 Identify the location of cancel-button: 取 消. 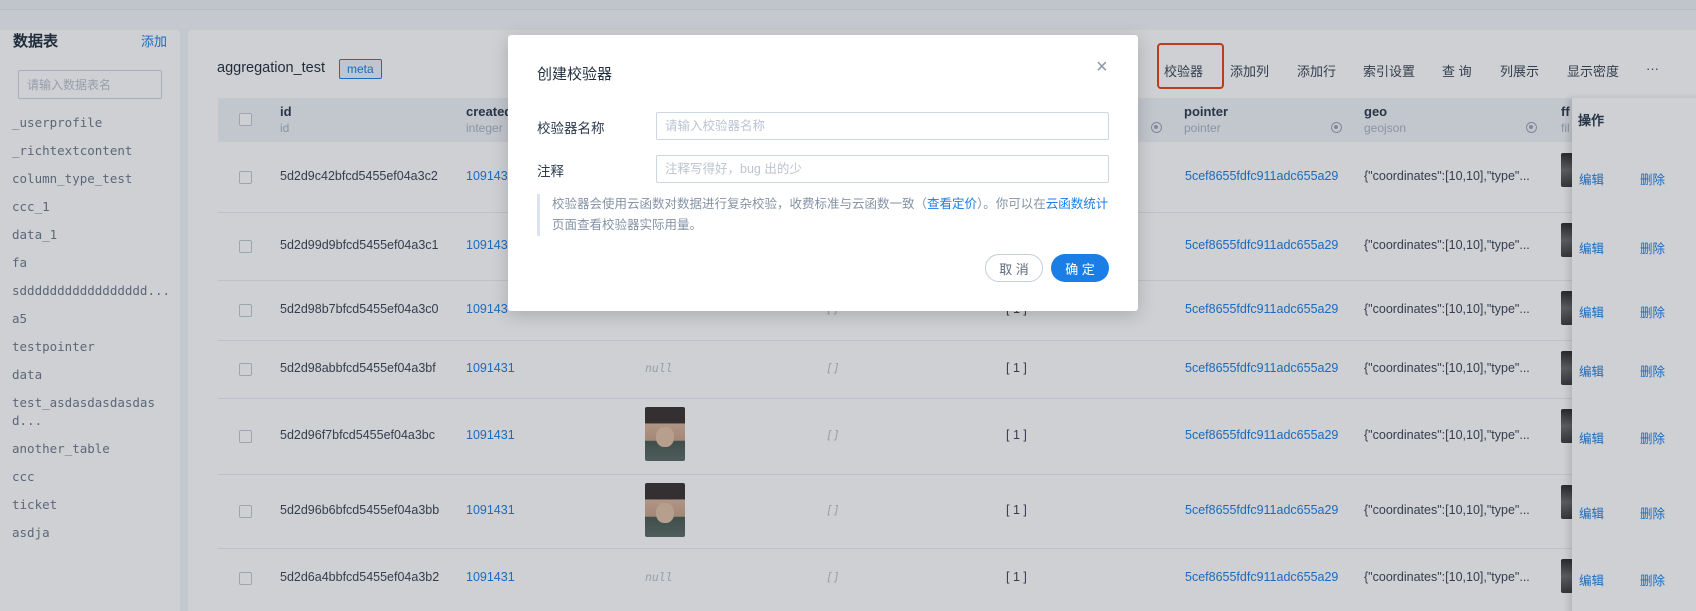
(1014, 268).